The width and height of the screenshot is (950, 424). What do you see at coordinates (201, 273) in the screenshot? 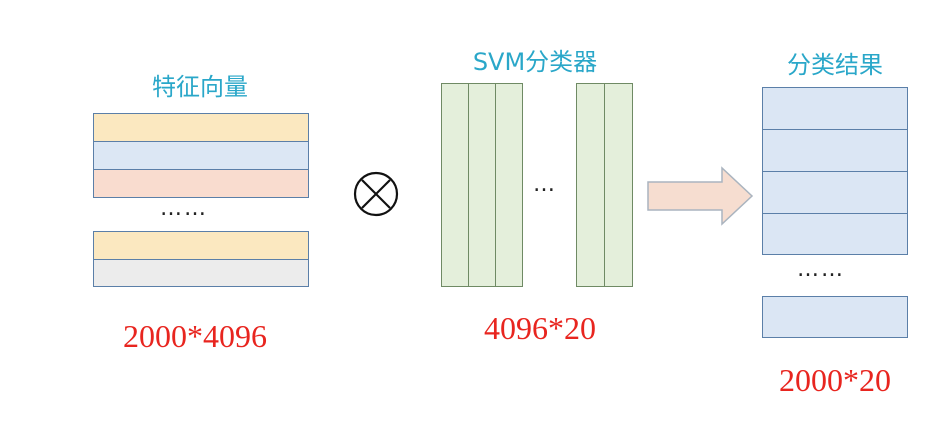
I see `feature-row-gray` at bounding box center [201, 273].